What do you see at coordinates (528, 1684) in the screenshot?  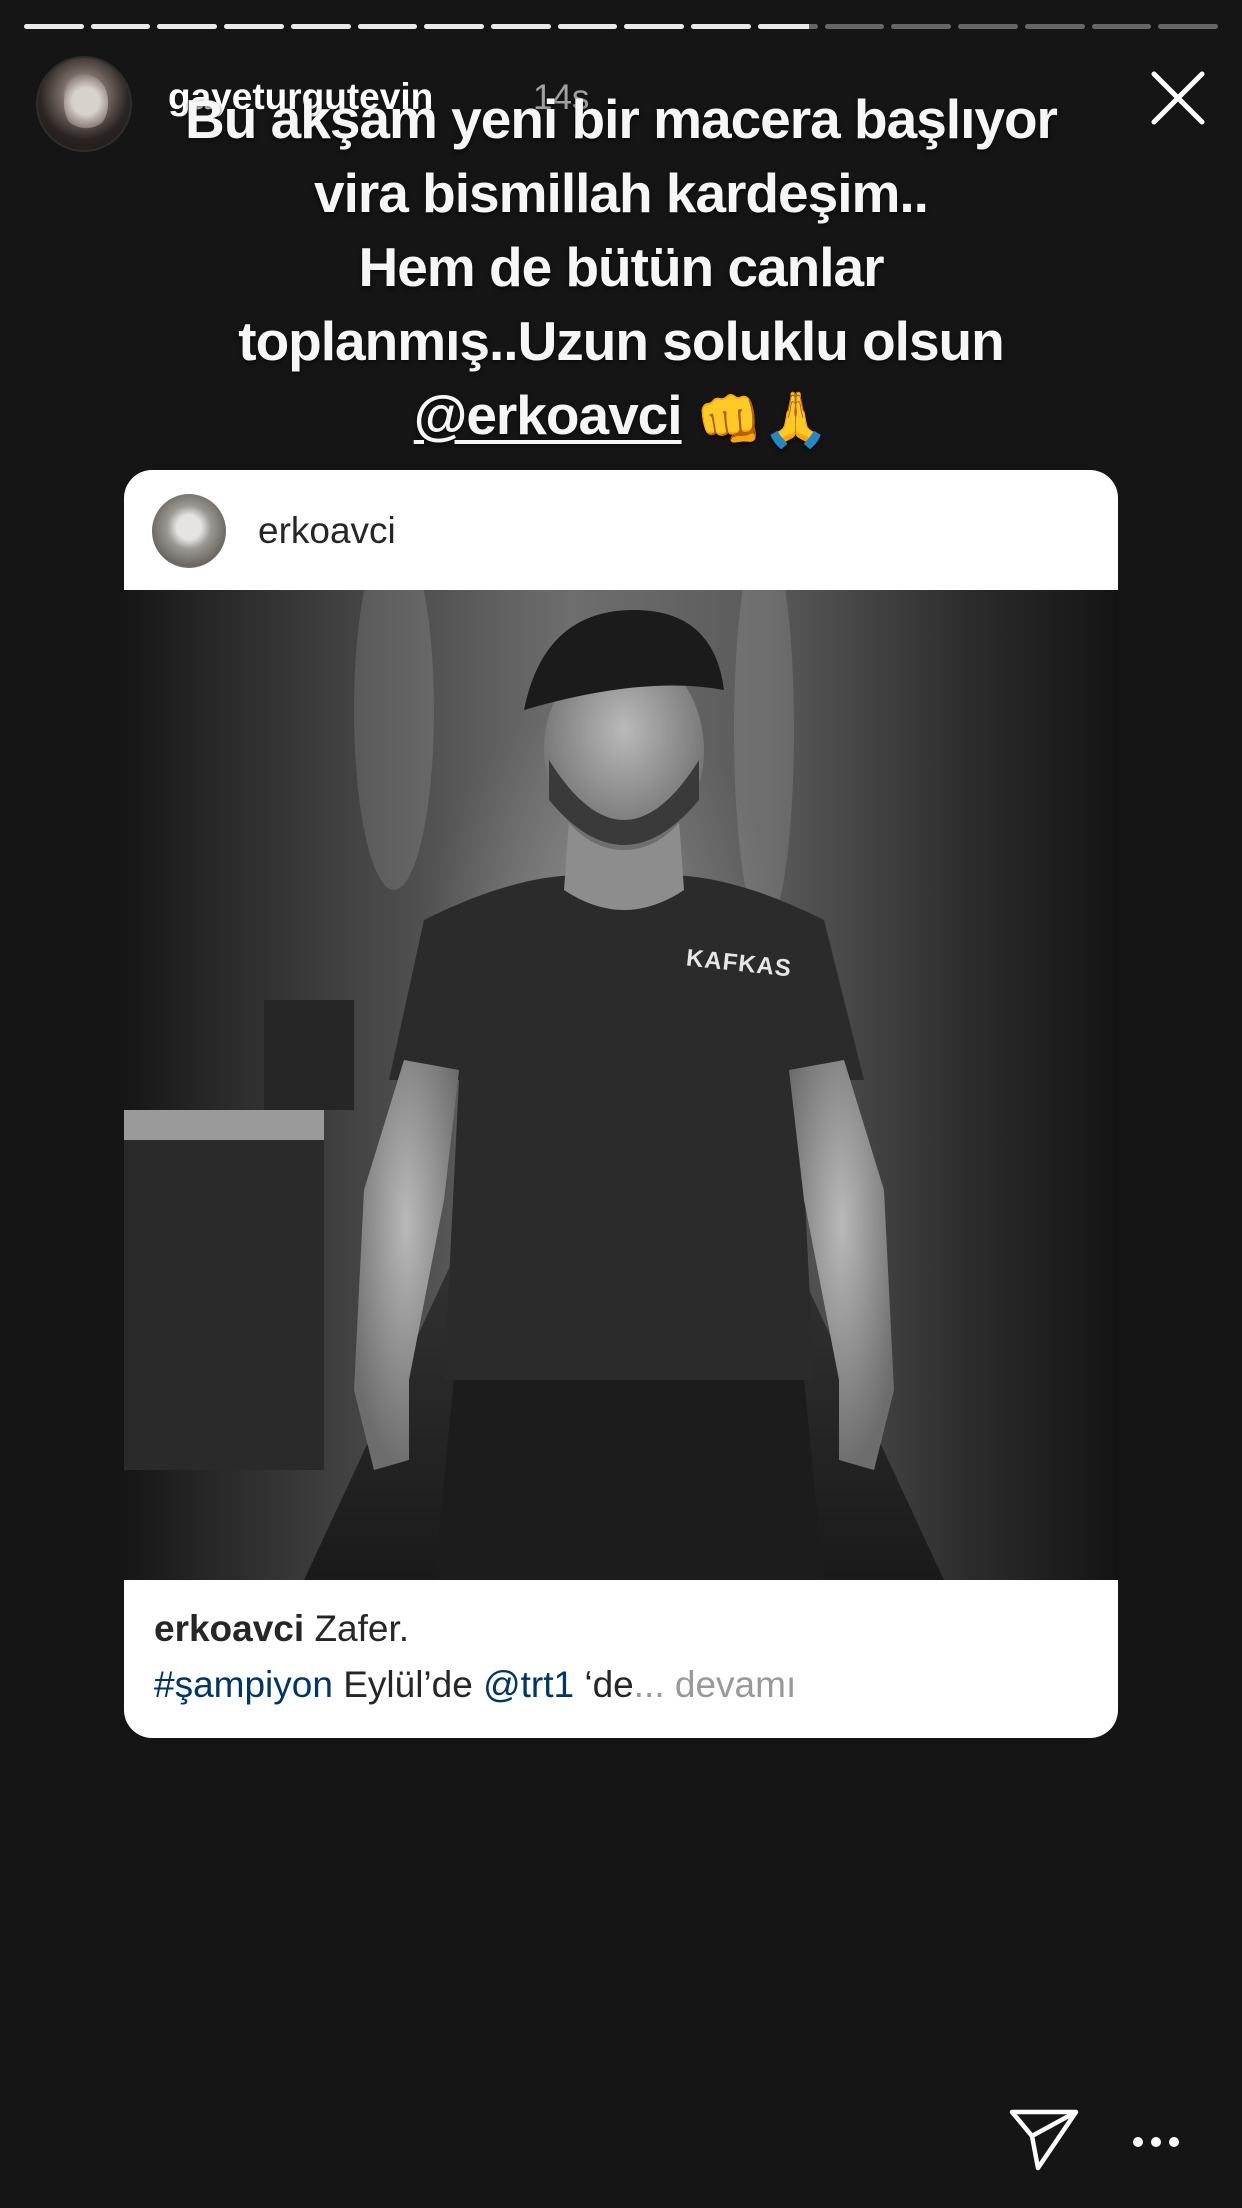 I see `post-mention: @trt1` at bounding box center [528, 1684].